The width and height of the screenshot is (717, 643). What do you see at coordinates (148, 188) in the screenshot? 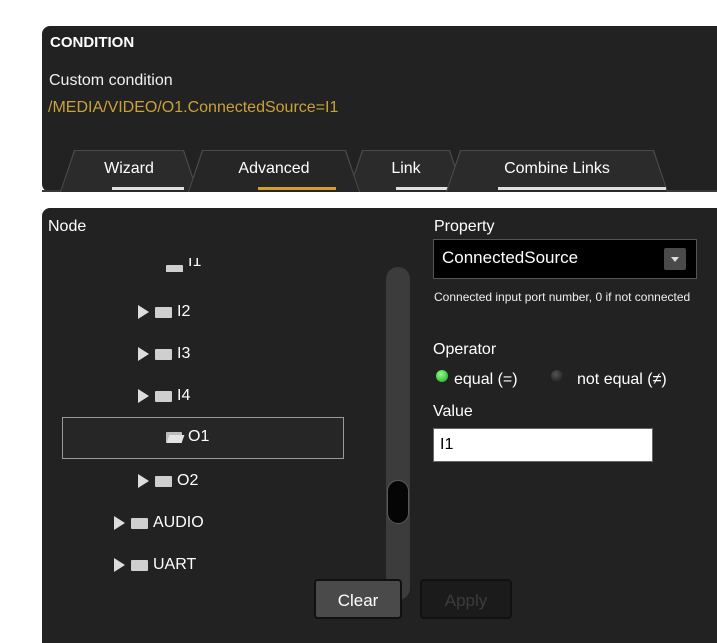
I see `tab-wizard-indicator` at bounding box center [148, 188].